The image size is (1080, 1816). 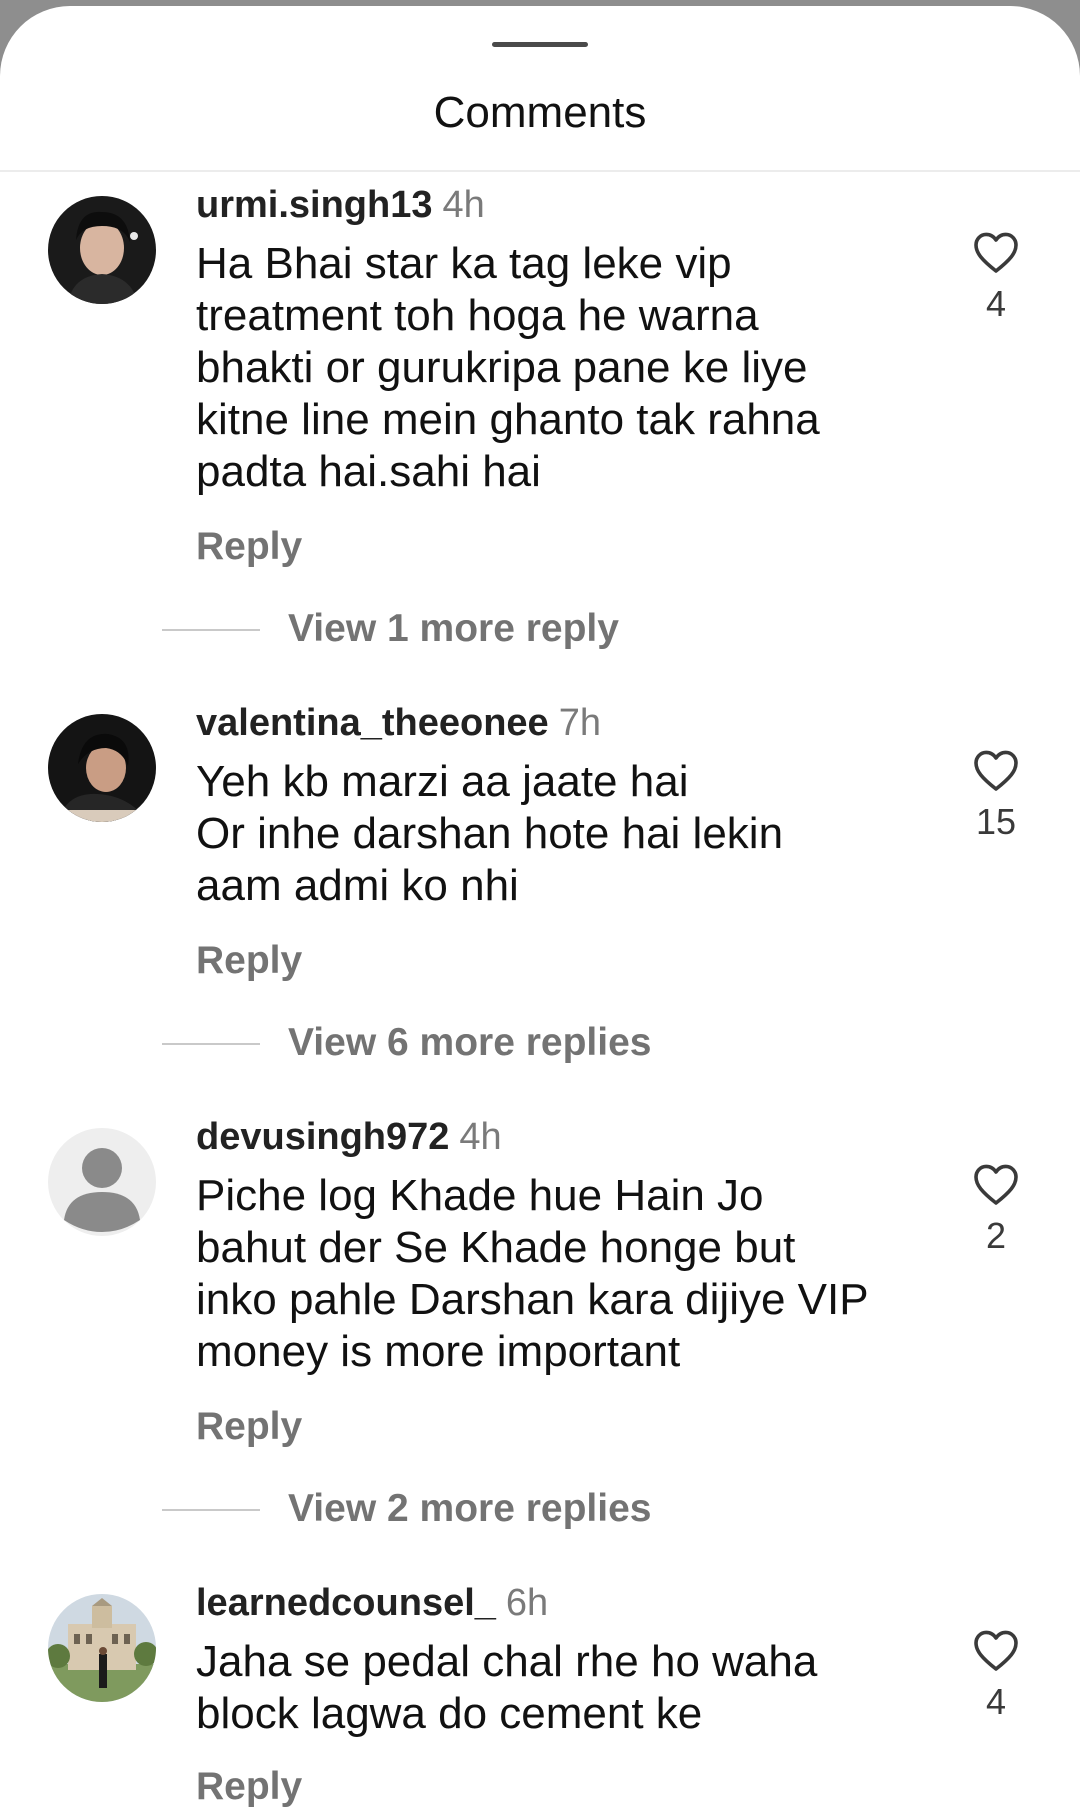 What do you see at coordinates (996, 1210) in the screenshot?
I see `like-control: 2` at bounding box center [996, 1210].